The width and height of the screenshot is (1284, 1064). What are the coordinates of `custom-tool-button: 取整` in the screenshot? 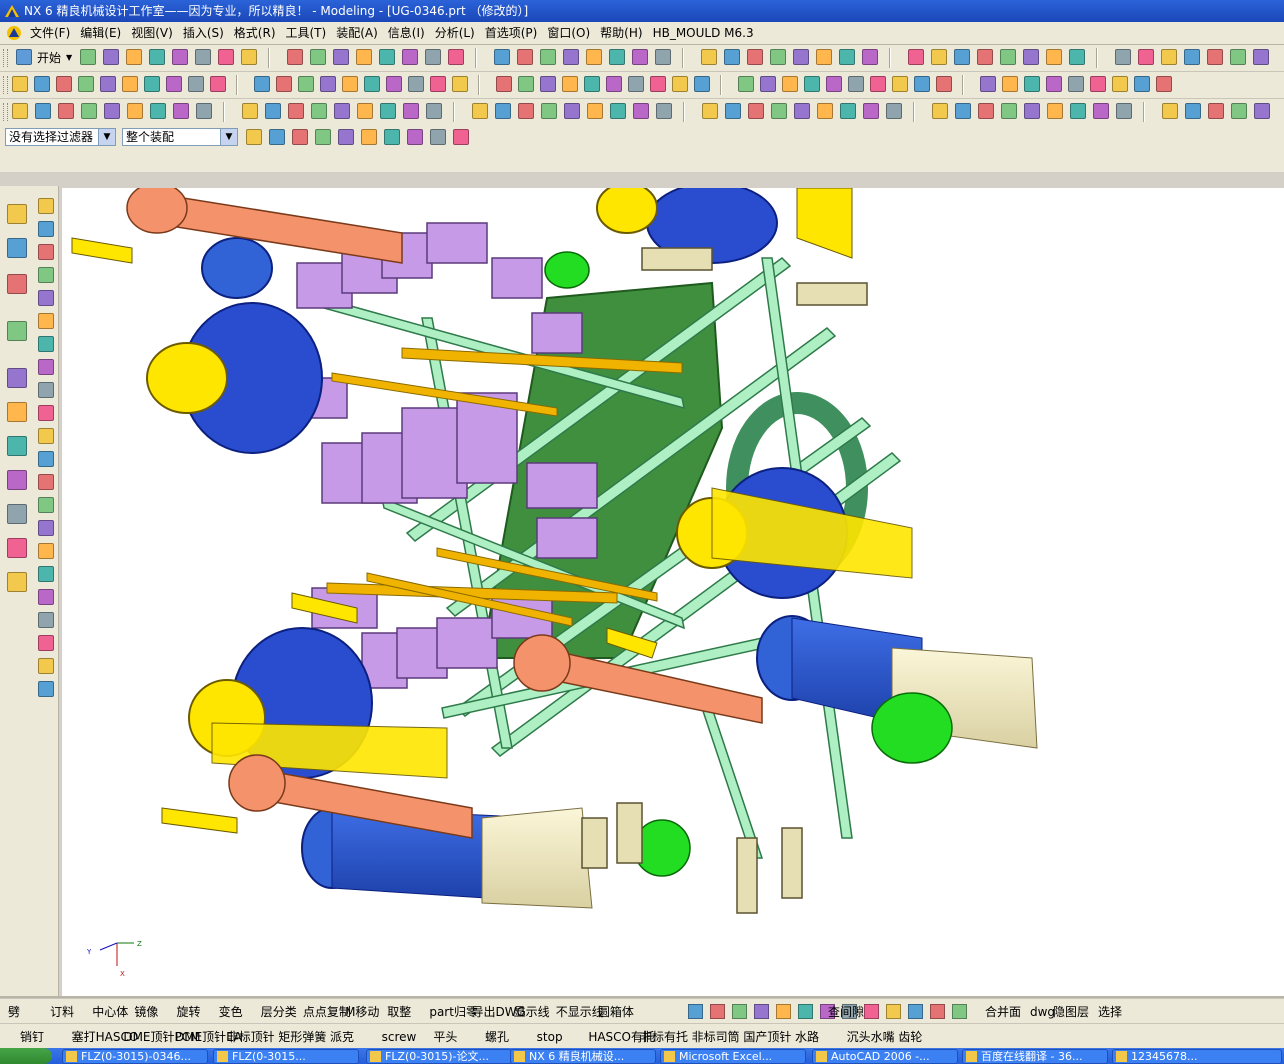 It's located at (399, 1012).